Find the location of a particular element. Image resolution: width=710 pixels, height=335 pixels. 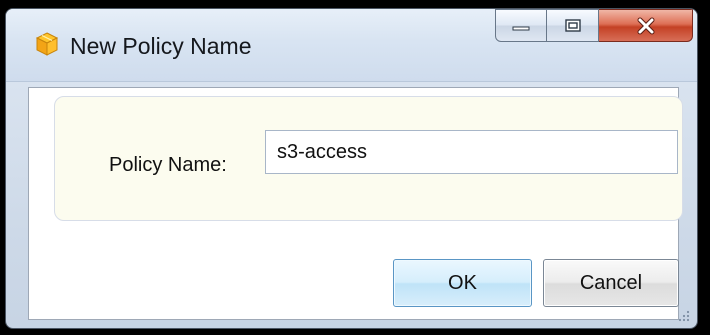

maximize-button is located at coordinates (573, 25).